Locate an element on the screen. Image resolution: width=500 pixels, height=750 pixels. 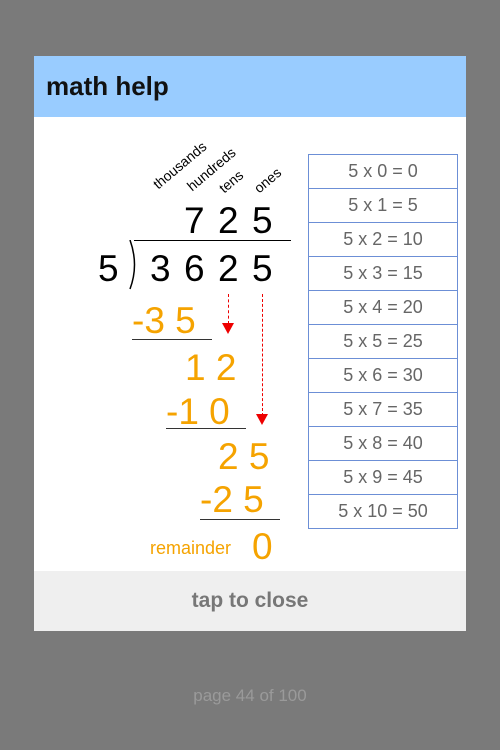
step-subtract-25: -2 5 is located at coordinates (232, 499).